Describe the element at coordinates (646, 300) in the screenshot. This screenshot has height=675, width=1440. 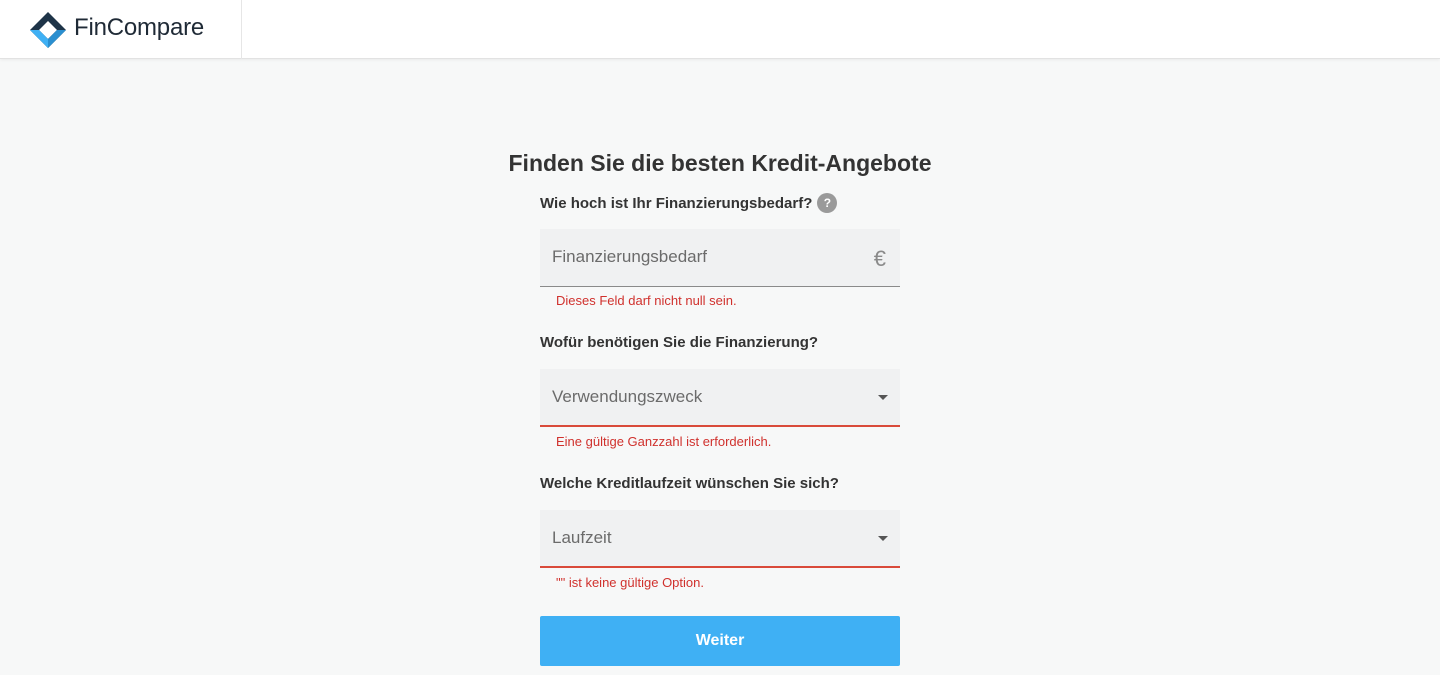
I see `financing-amount-error: Dieses Feld darf nicht null sein.` at that location.